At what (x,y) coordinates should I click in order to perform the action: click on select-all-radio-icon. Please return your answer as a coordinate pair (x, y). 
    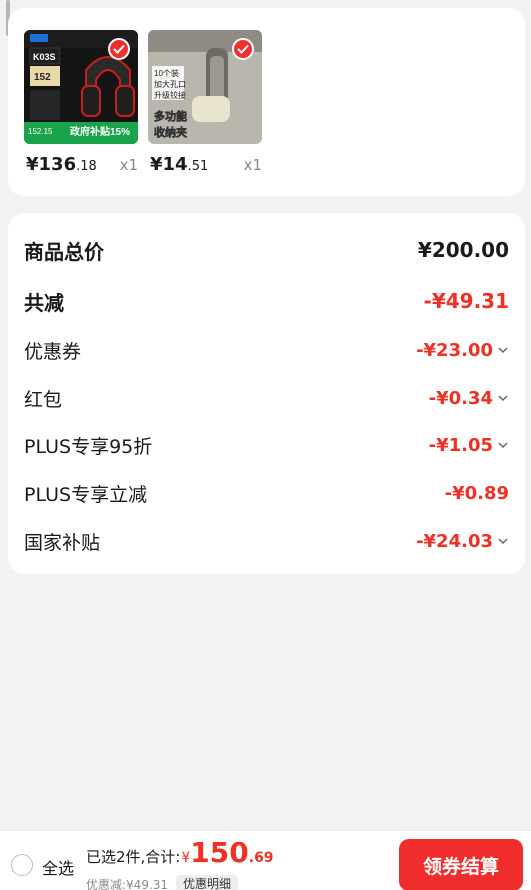
    Looking at the image, I should click on (22, 865).